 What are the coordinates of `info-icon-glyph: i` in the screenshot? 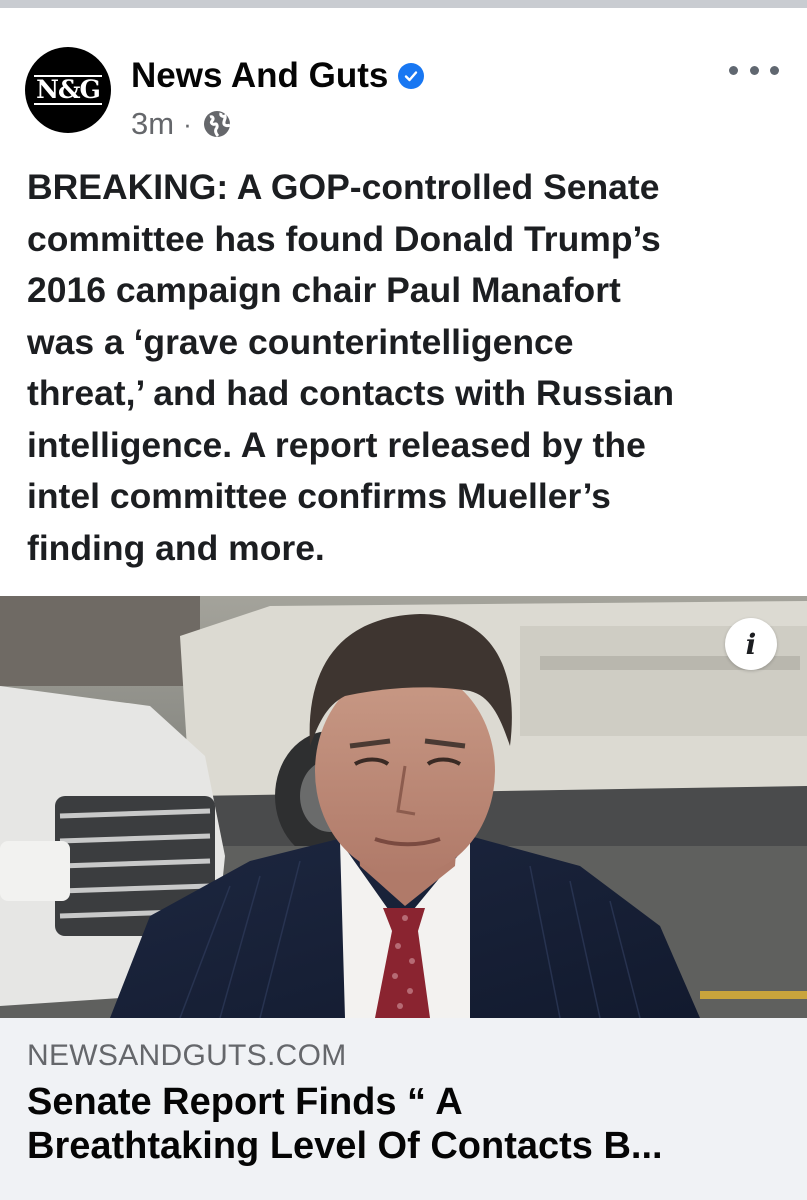 It's located at (751, 644).